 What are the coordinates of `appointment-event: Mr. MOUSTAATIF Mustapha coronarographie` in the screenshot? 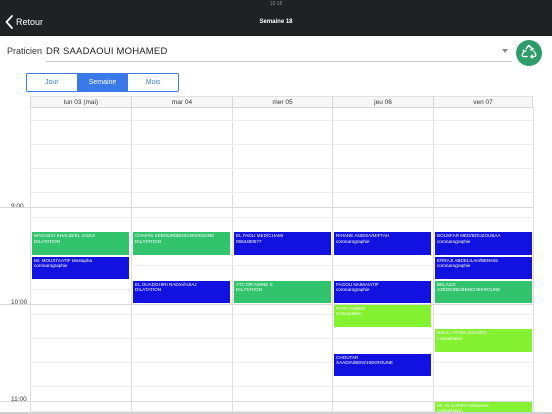 It's located at (80, 267).